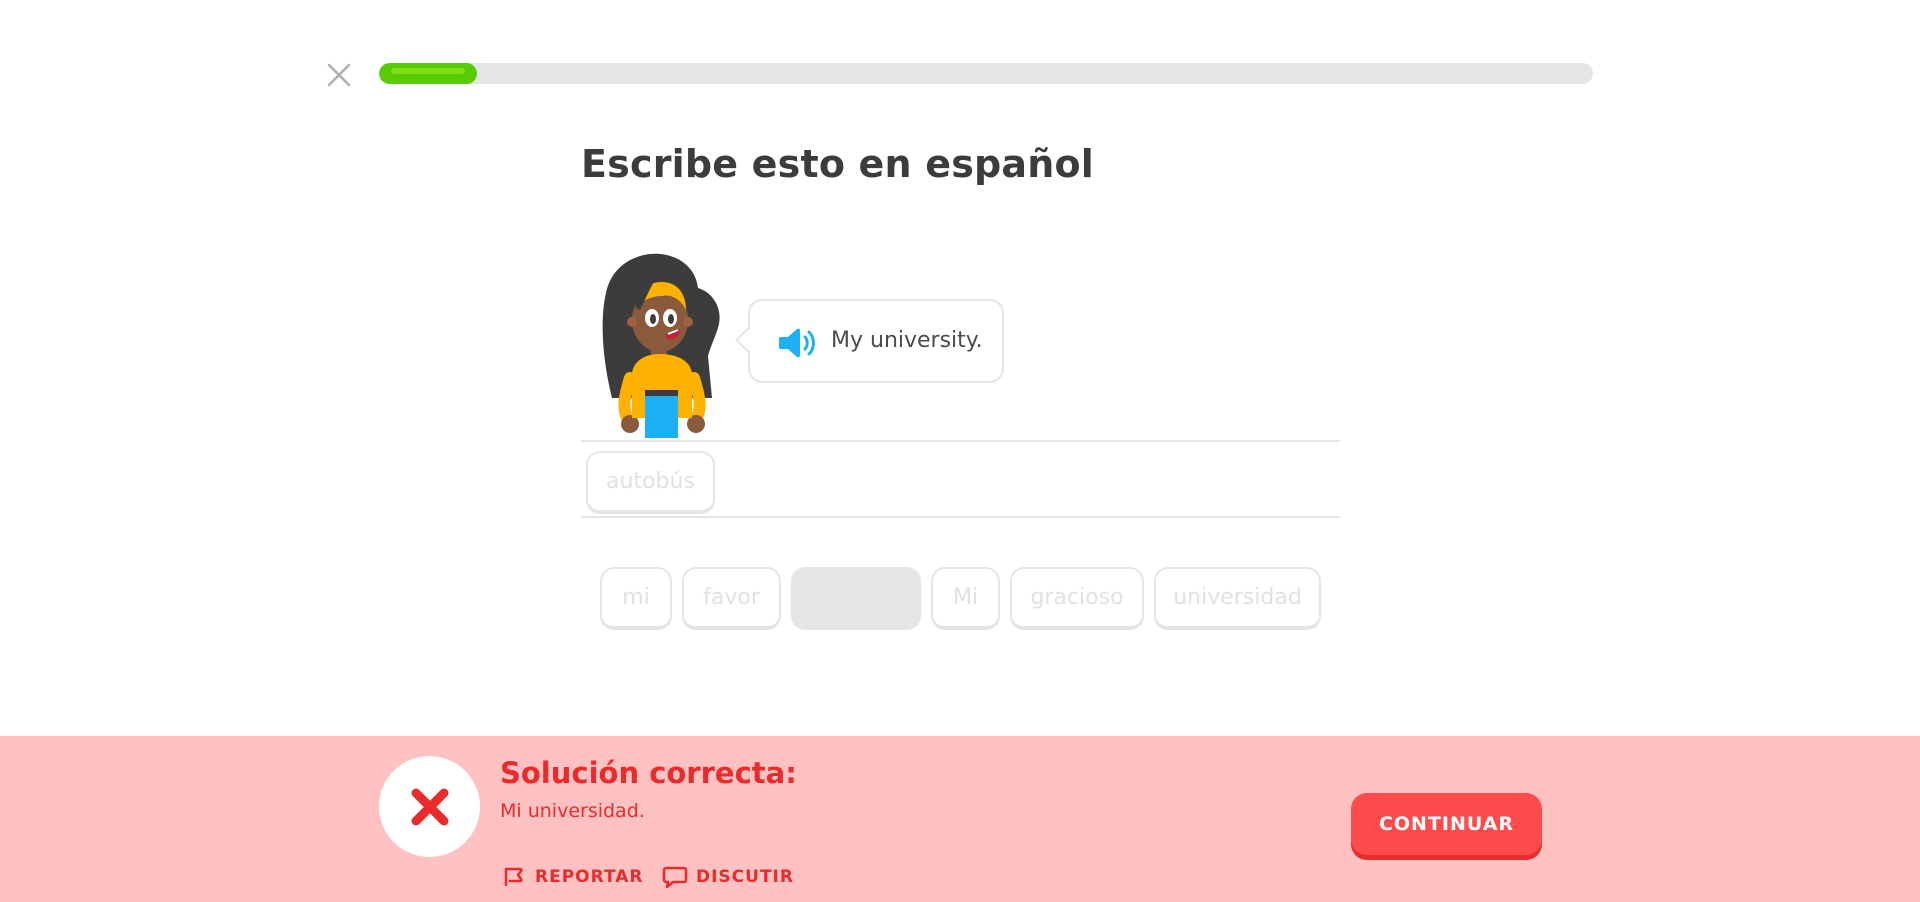  I want to click on discuss-button: DISCUTIR, so click(728, 877).